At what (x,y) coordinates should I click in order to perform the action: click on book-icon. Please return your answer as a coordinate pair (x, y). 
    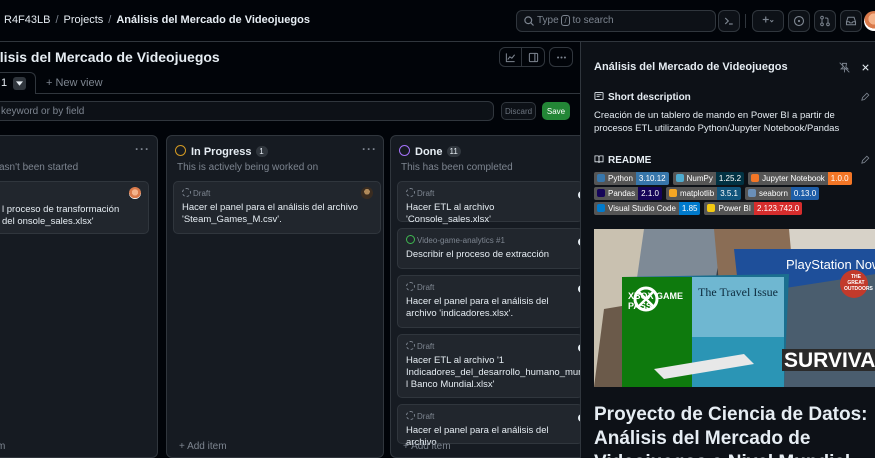
    Looking at the image, I should click on (599, 159).